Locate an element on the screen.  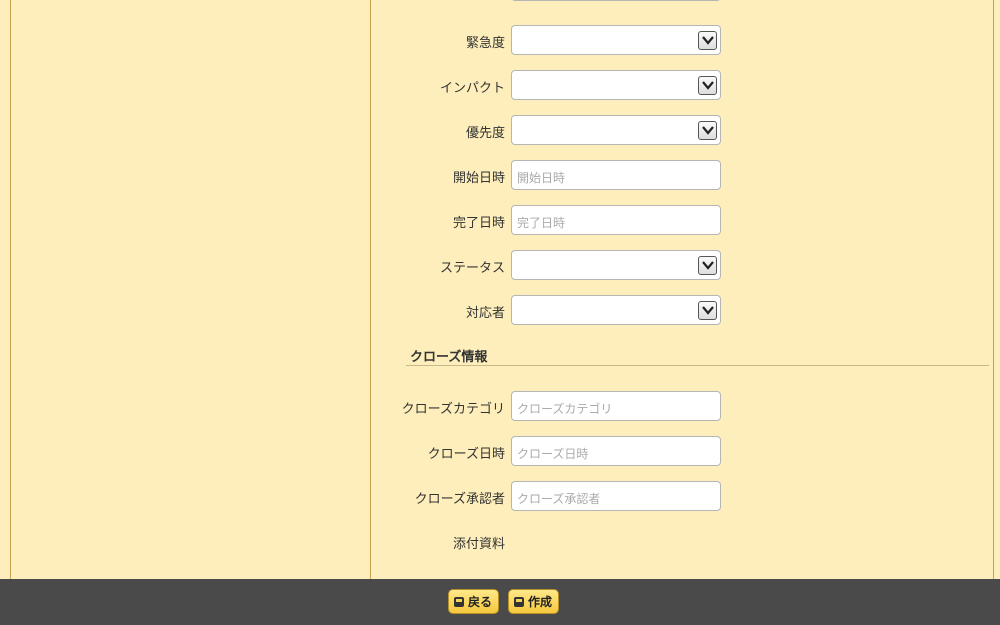
field-row-start-datetime: 開始日時 開始日時 is located at coordinates (551, 175).